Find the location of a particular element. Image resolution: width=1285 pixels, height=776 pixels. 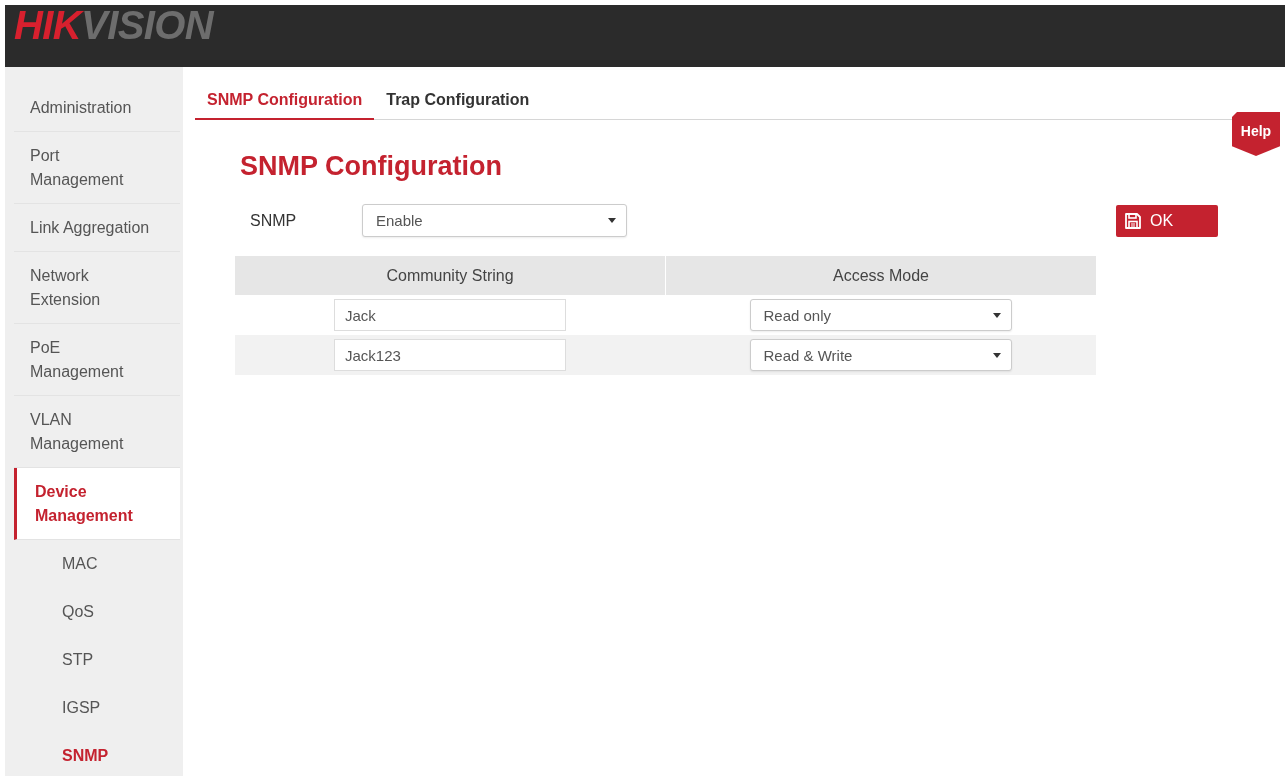

sidebar-subitem: STP is located at coordinates (97, 660).